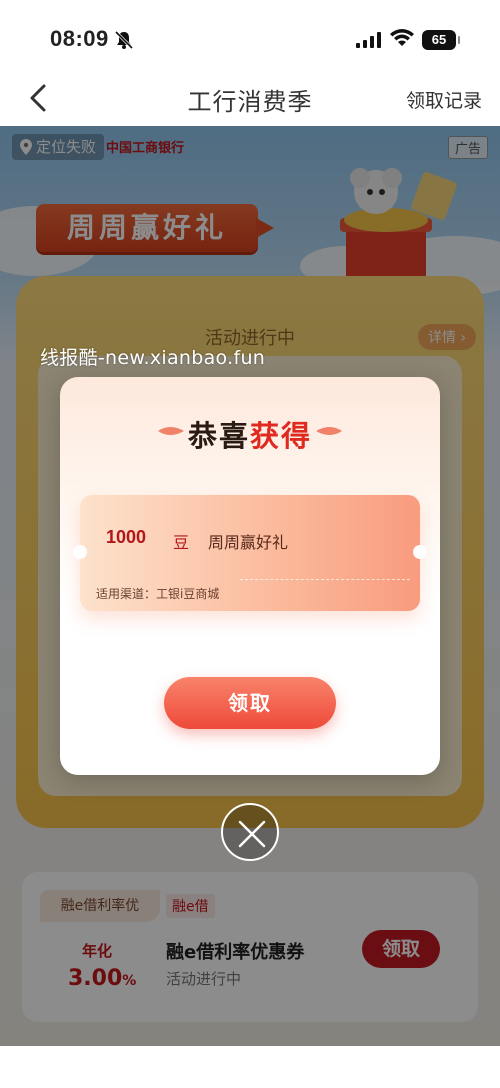  Describe the element at coordinates (325, 579) in the screenshot. I see `ticket-divider` at that location.